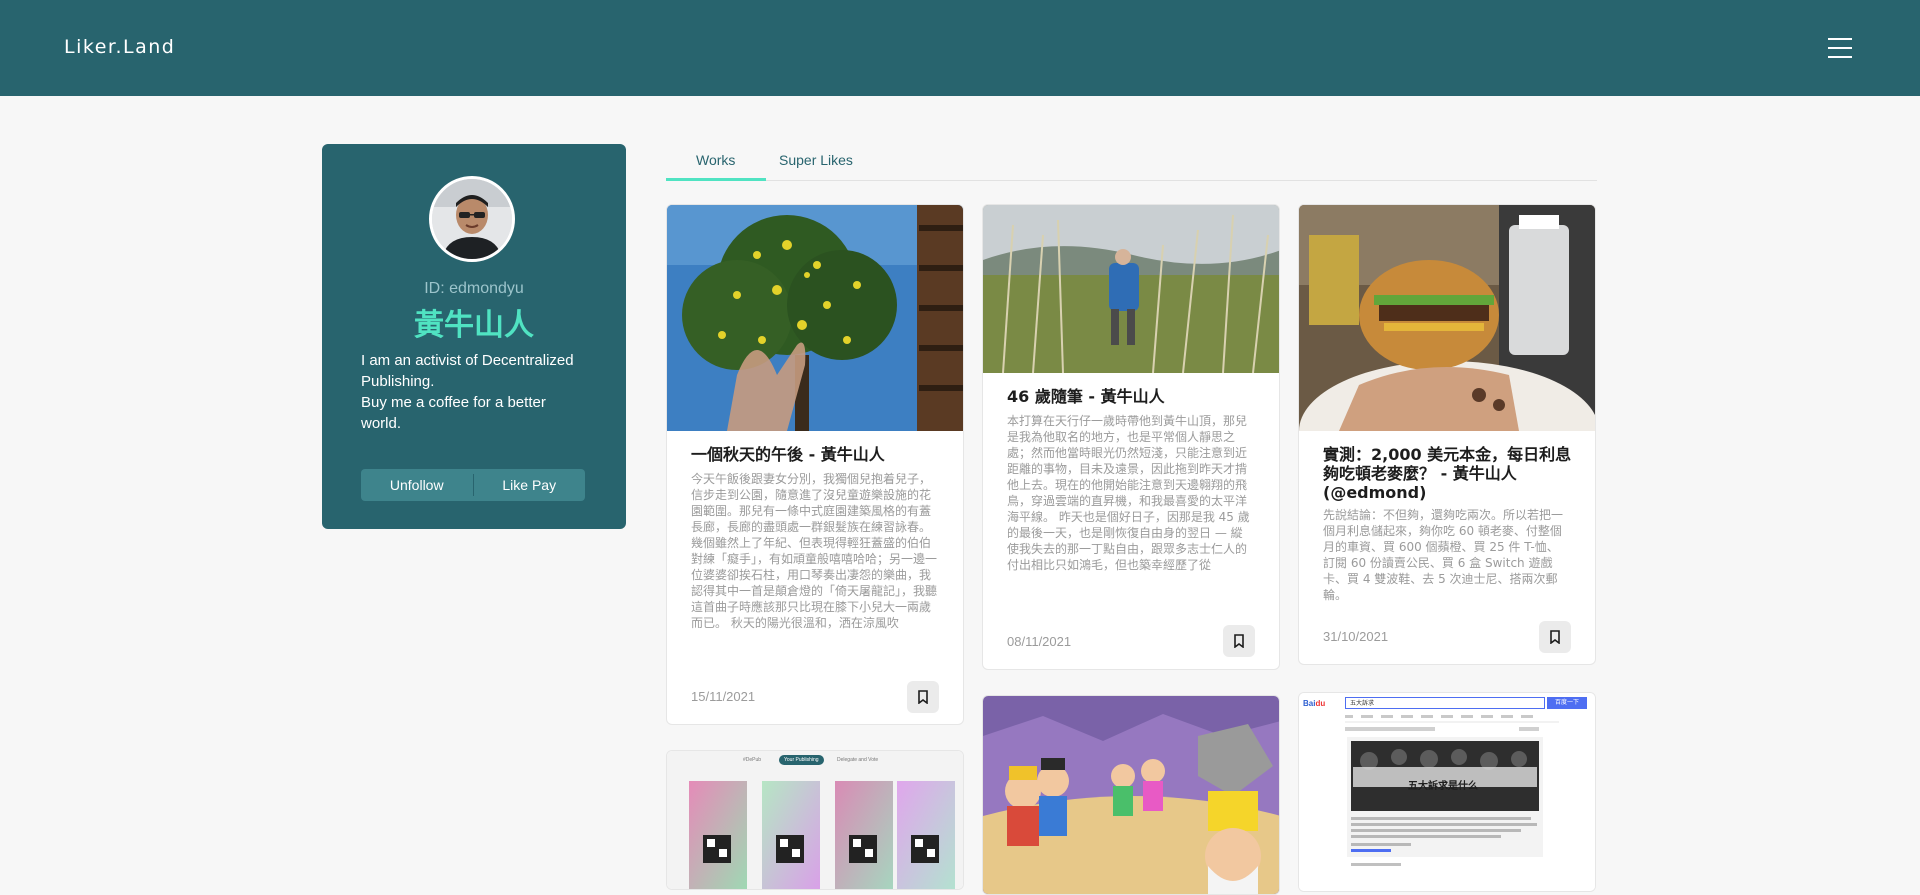 This screenshot has width=1920, height=895. Describe the element at coordinates (723, 696) in the screenshot. I see `card-date: 15/11/2021` at that location.